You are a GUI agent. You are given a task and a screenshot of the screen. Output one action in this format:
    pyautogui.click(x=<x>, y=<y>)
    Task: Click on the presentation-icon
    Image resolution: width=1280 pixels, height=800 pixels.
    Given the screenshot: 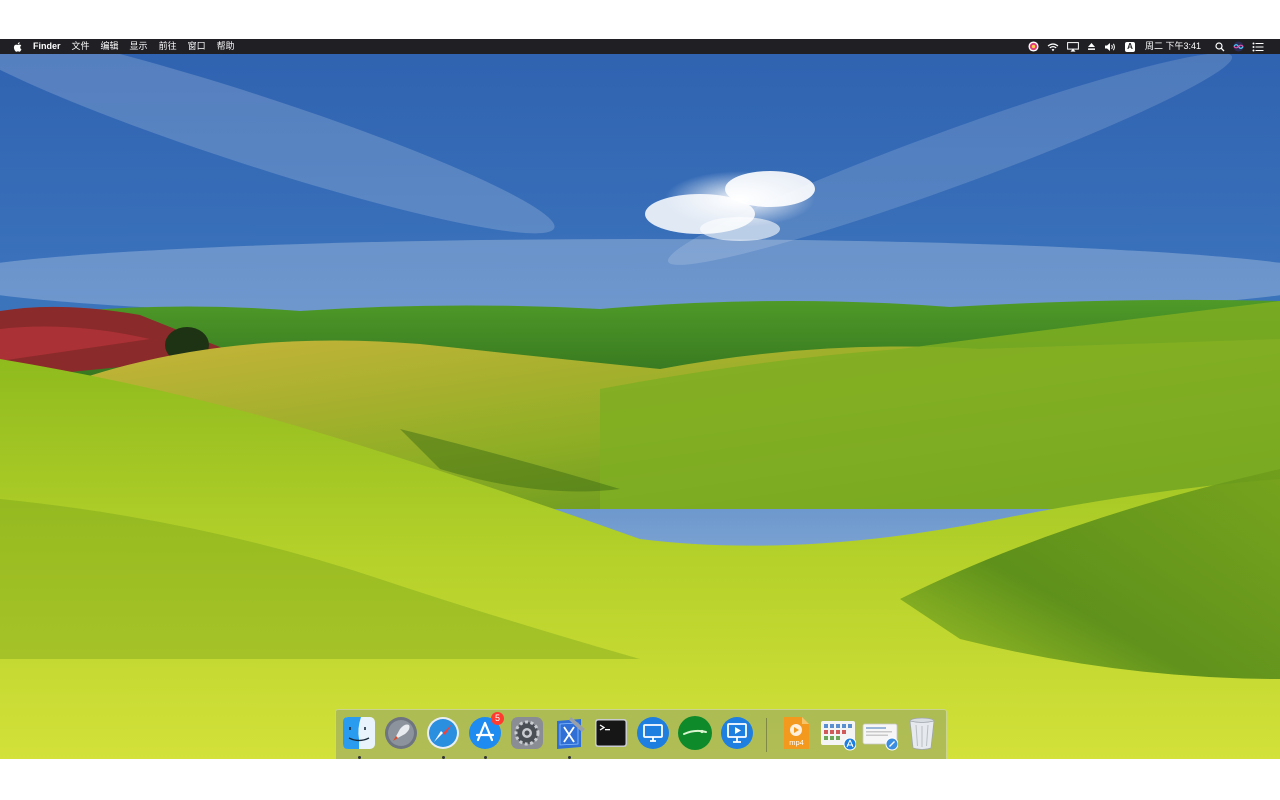 What is the action you would take?
    pyautogui.click(x=737, y=733)
    